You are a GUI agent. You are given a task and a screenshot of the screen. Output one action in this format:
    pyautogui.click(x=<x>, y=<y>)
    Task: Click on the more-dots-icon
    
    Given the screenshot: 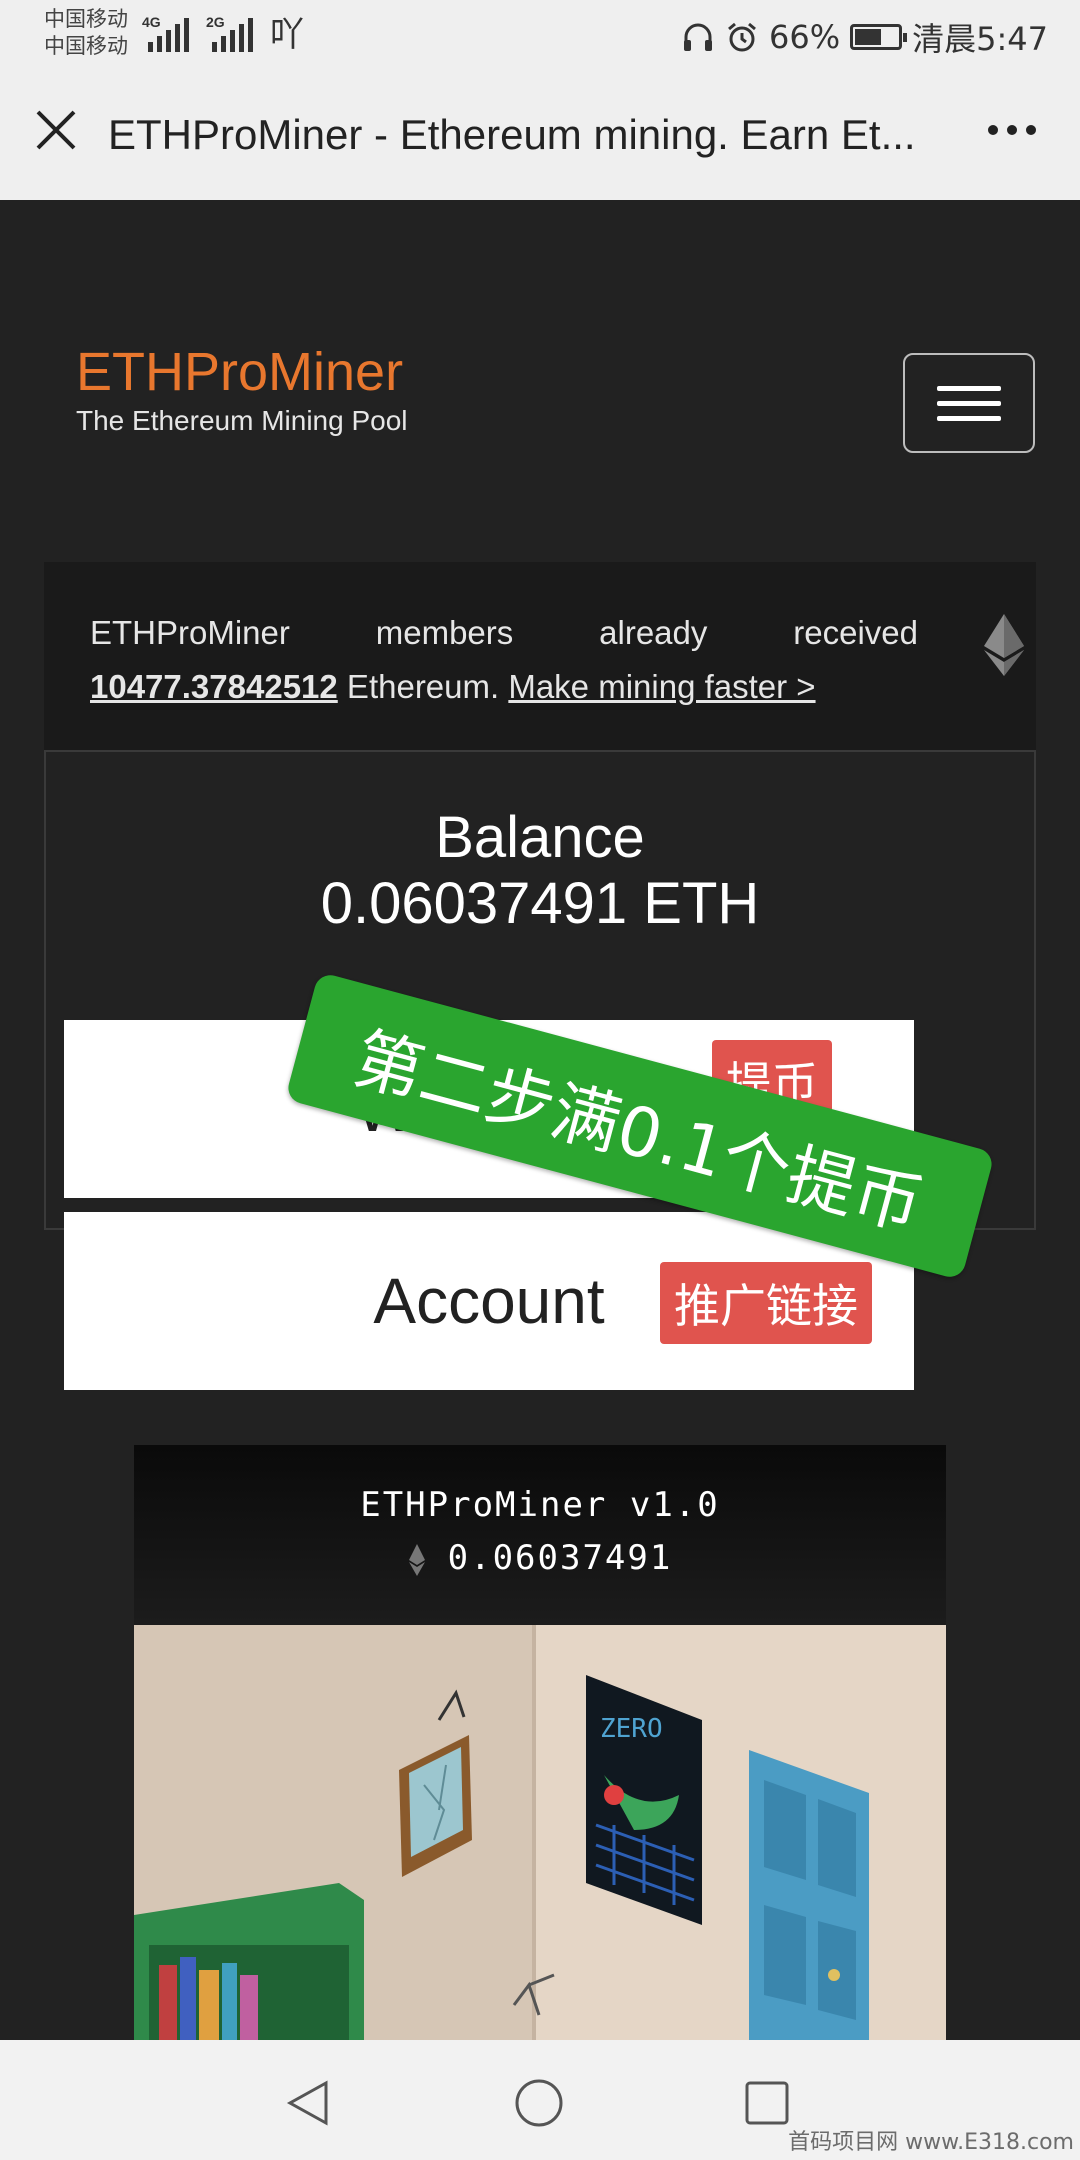 What is the action you would take?
    pyautogui.click(x=1012, y=130)
    